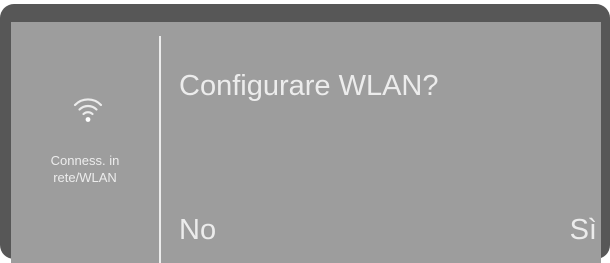  I want to click on dialog-title: Configurare WLAN?, so click(309, 86).